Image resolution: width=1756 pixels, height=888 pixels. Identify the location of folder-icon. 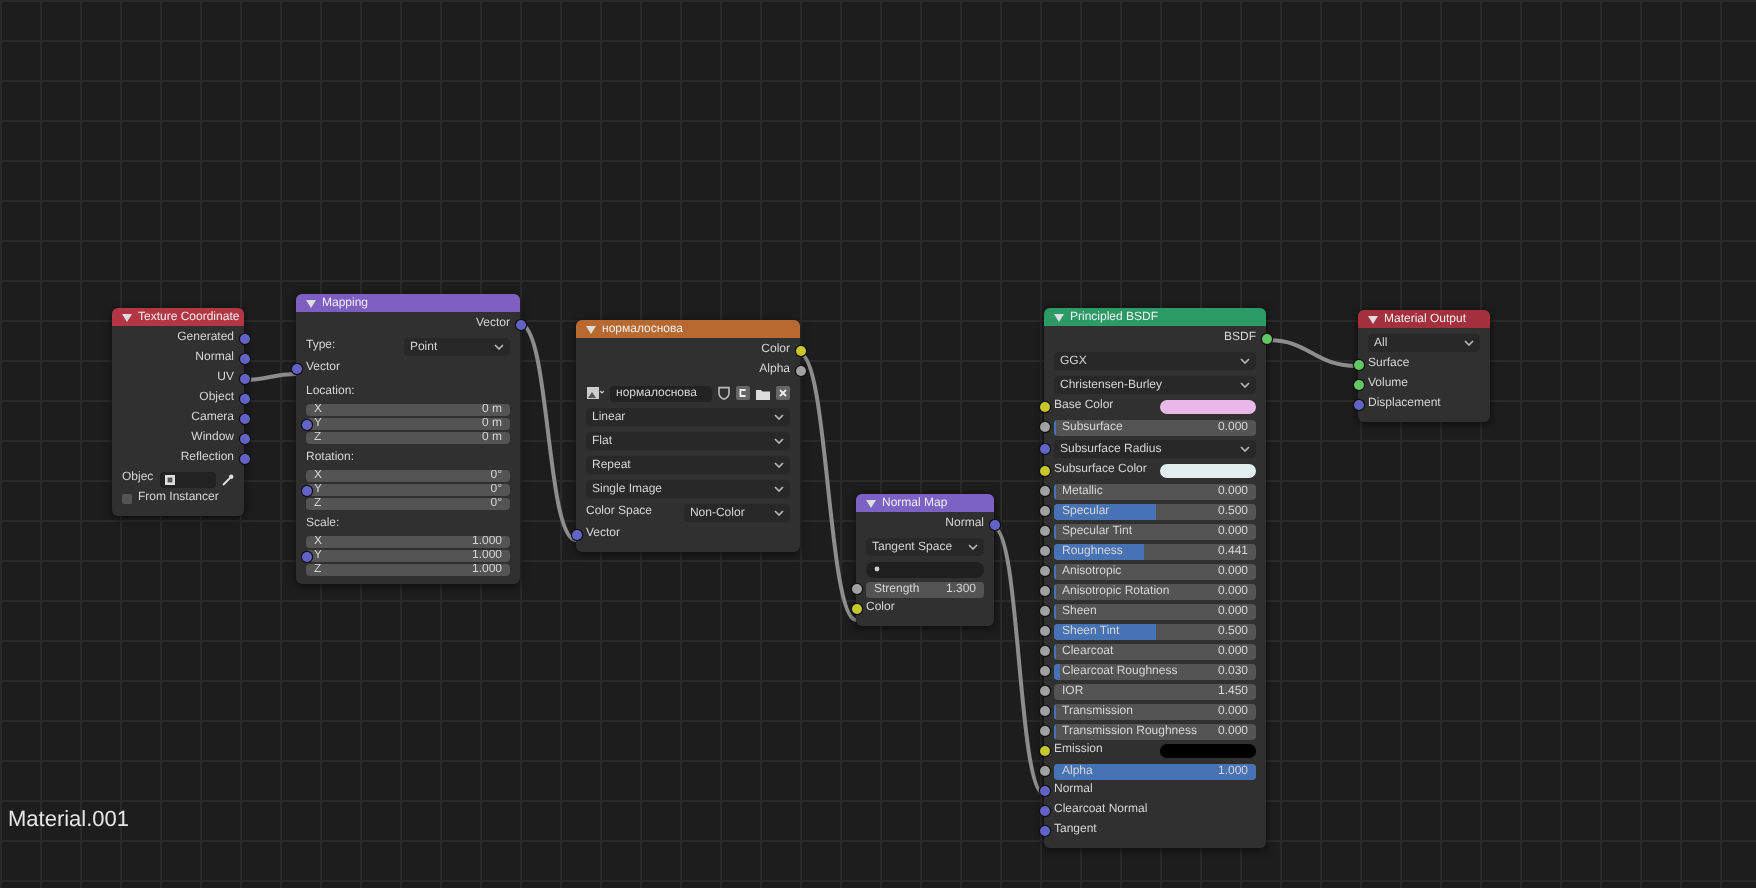
(763, 393).